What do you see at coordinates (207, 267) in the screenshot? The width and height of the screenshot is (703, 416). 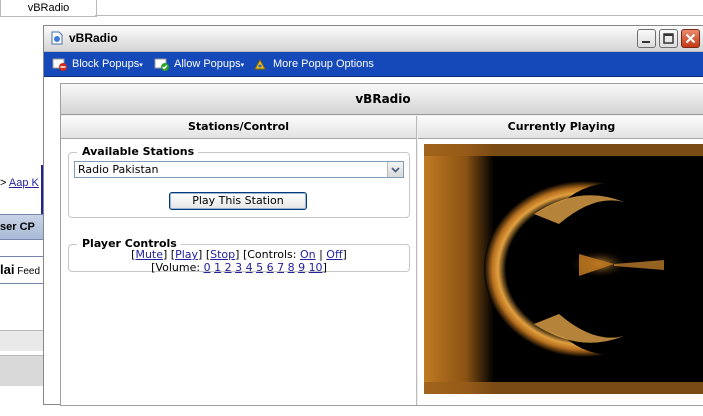 I see `volume-0-link: 0` at bounding box center [207, 267].